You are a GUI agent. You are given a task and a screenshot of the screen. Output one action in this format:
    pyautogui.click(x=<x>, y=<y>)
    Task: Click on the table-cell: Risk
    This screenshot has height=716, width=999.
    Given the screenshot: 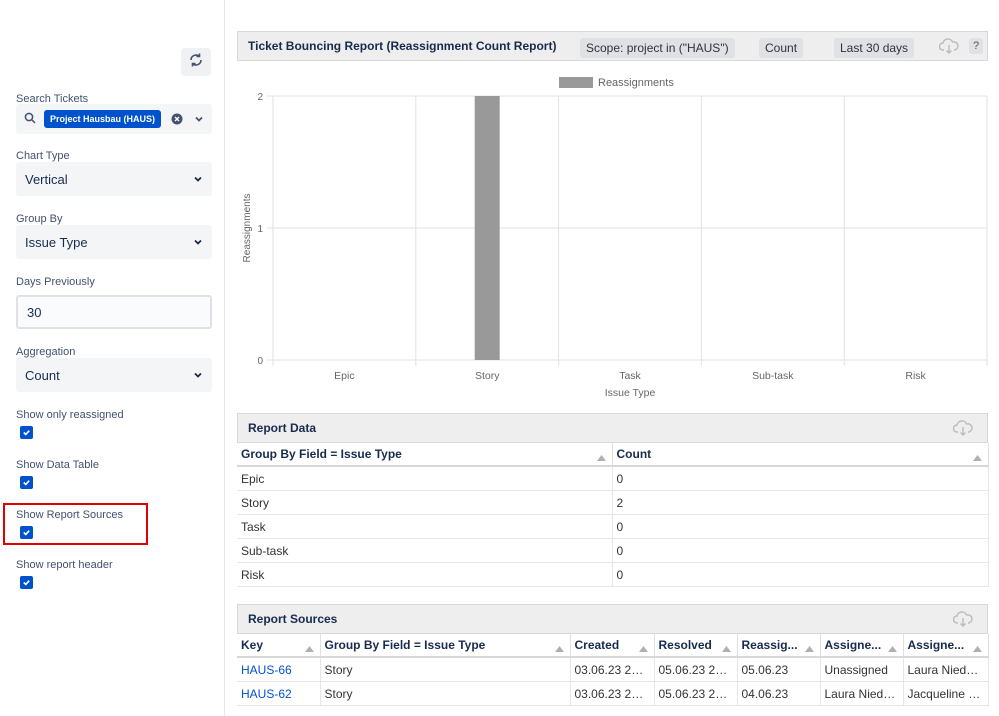 What is the action you would take?
    pyautogui.click(x=425, y=574)
    